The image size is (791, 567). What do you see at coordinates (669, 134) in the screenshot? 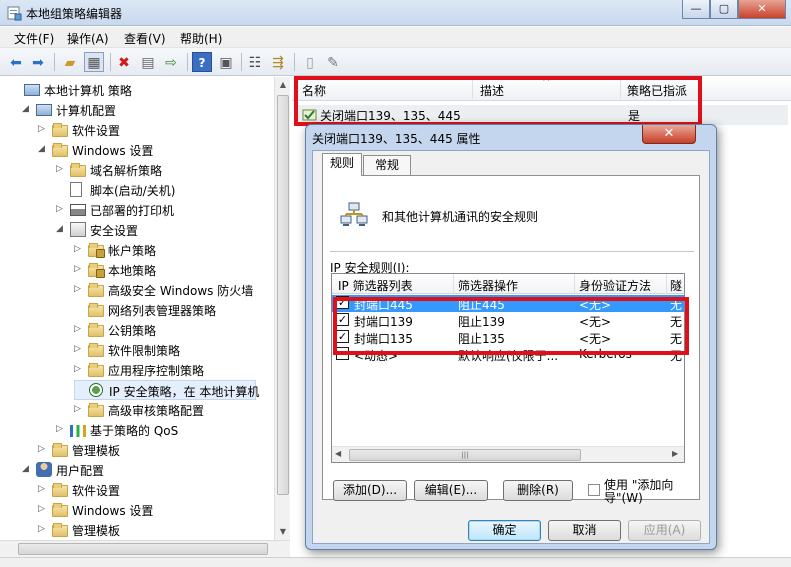
I see `dialog-close-button: ✕` at bounding box center [669, 134].